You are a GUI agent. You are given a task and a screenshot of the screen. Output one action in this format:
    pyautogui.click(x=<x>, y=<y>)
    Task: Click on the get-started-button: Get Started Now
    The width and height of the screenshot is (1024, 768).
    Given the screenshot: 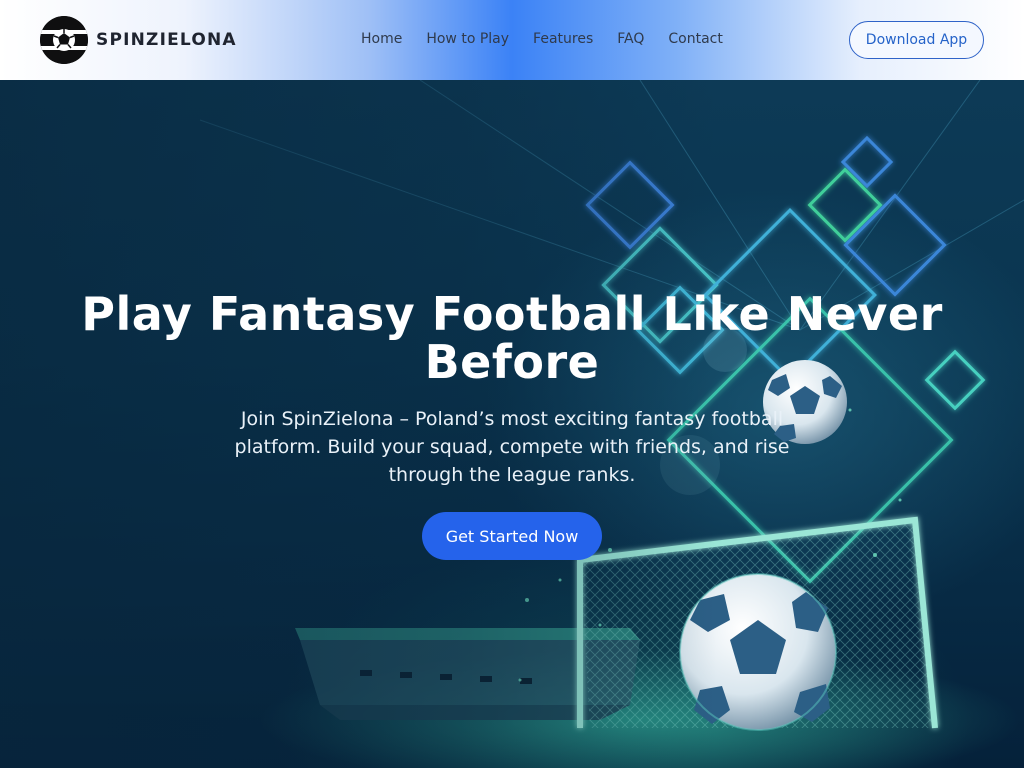 What is the action you would take?
    pyautogui.click(x=512, y=536)
    